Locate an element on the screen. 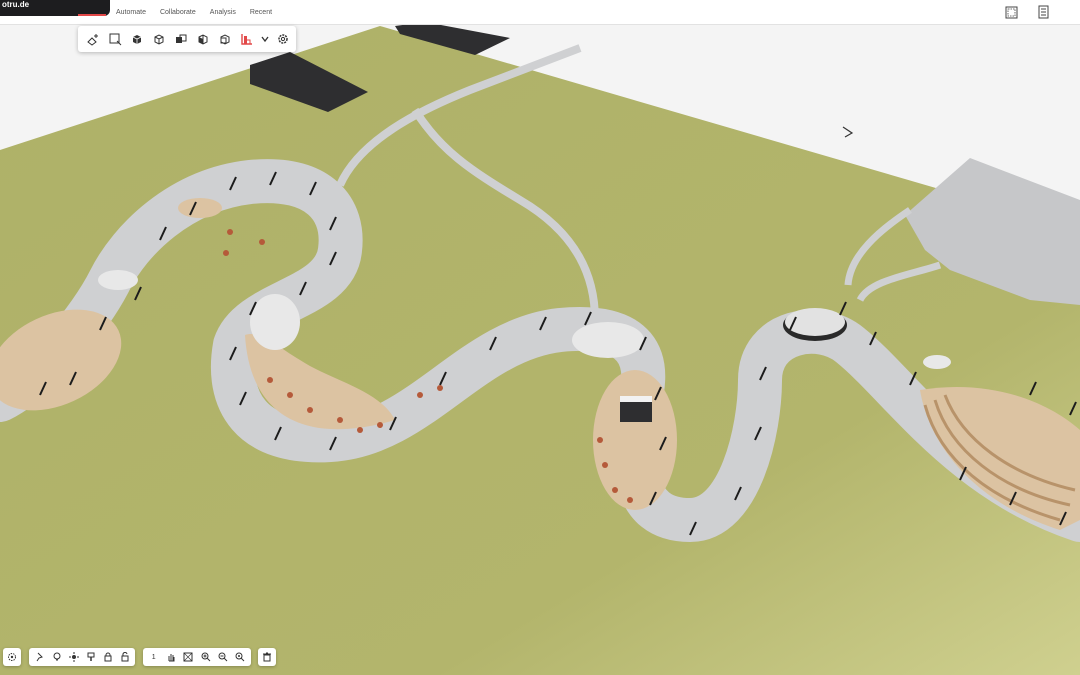  light-icon is located at coordinates (56, 657).